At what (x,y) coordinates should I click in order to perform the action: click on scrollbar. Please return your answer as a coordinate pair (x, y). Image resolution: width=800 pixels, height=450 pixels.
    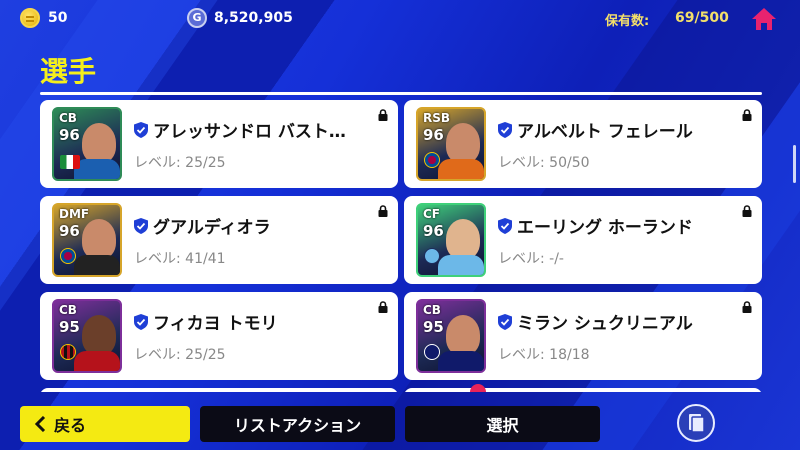
    Looking at the image, I should click on (794, 164).